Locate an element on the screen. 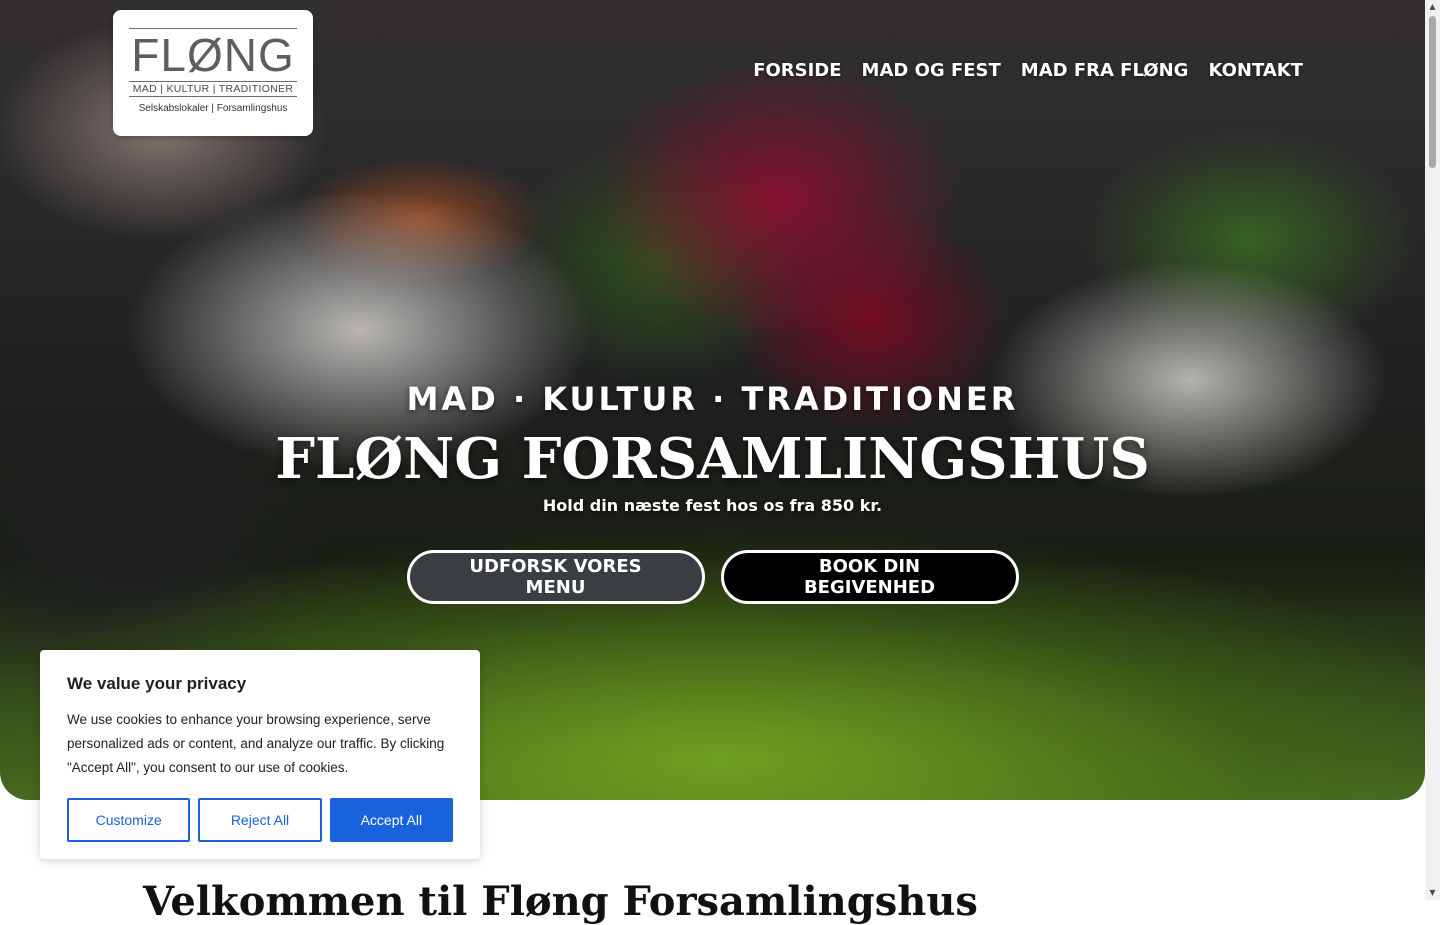 This screenshot has width=1440, height=925. nav-item-mad-og-fest: MAD OG FEST is located at coordinates (931, 70).